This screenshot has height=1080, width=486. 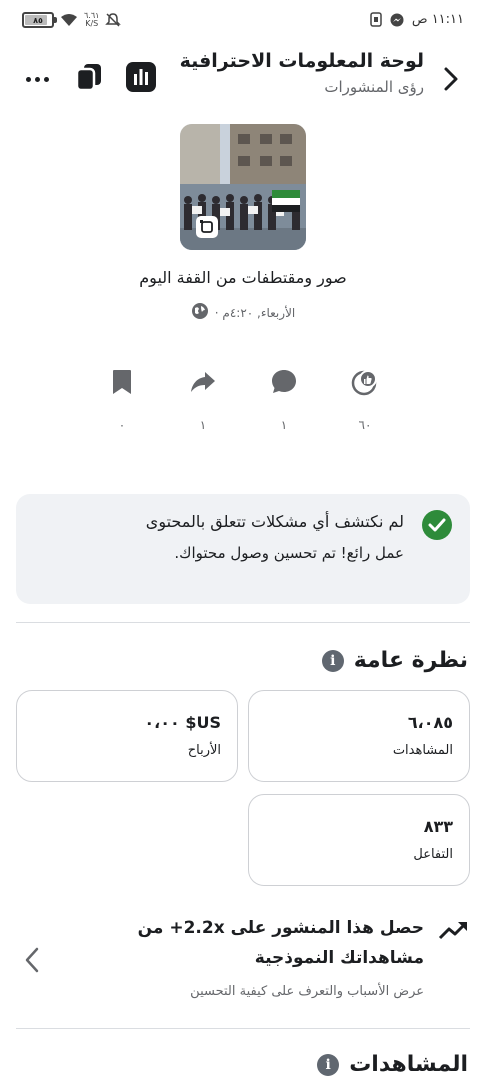 I want to click on overview-heading: نظرة عامة i, so click(x=394, y=660).